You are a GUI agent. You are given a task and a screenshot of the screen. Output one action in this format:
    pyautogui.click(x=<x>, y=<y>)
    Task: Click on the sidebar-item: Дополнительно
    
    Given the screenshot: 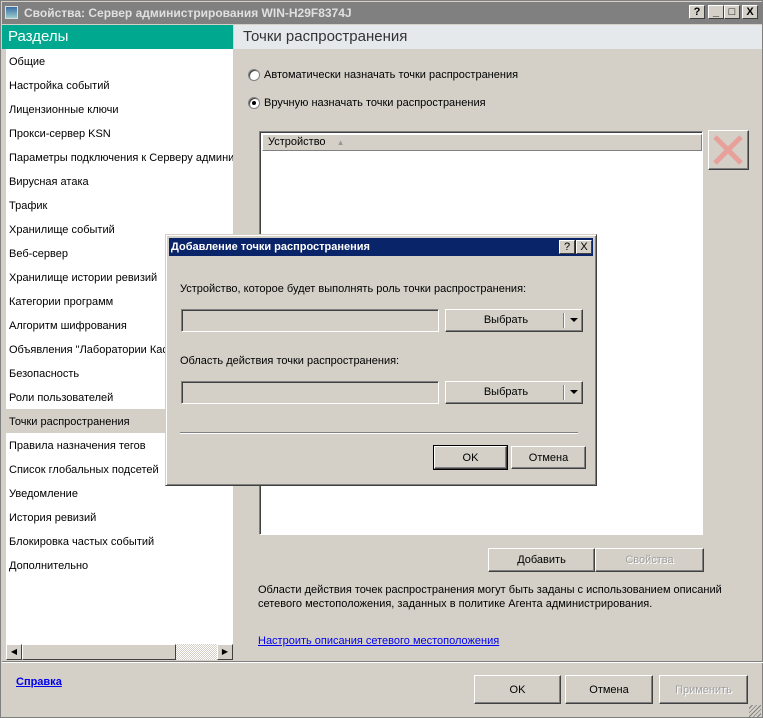 What is the action you would take?
    pyautogui.click(x=119, y=565)
    